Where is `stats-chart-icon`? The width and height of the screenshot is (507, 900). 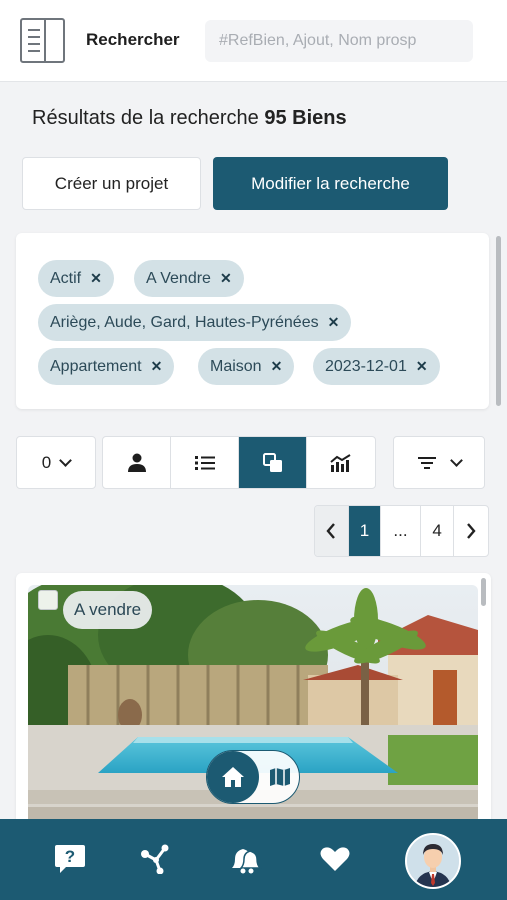 stats-chart-icon is located at coordinates (340, 462).